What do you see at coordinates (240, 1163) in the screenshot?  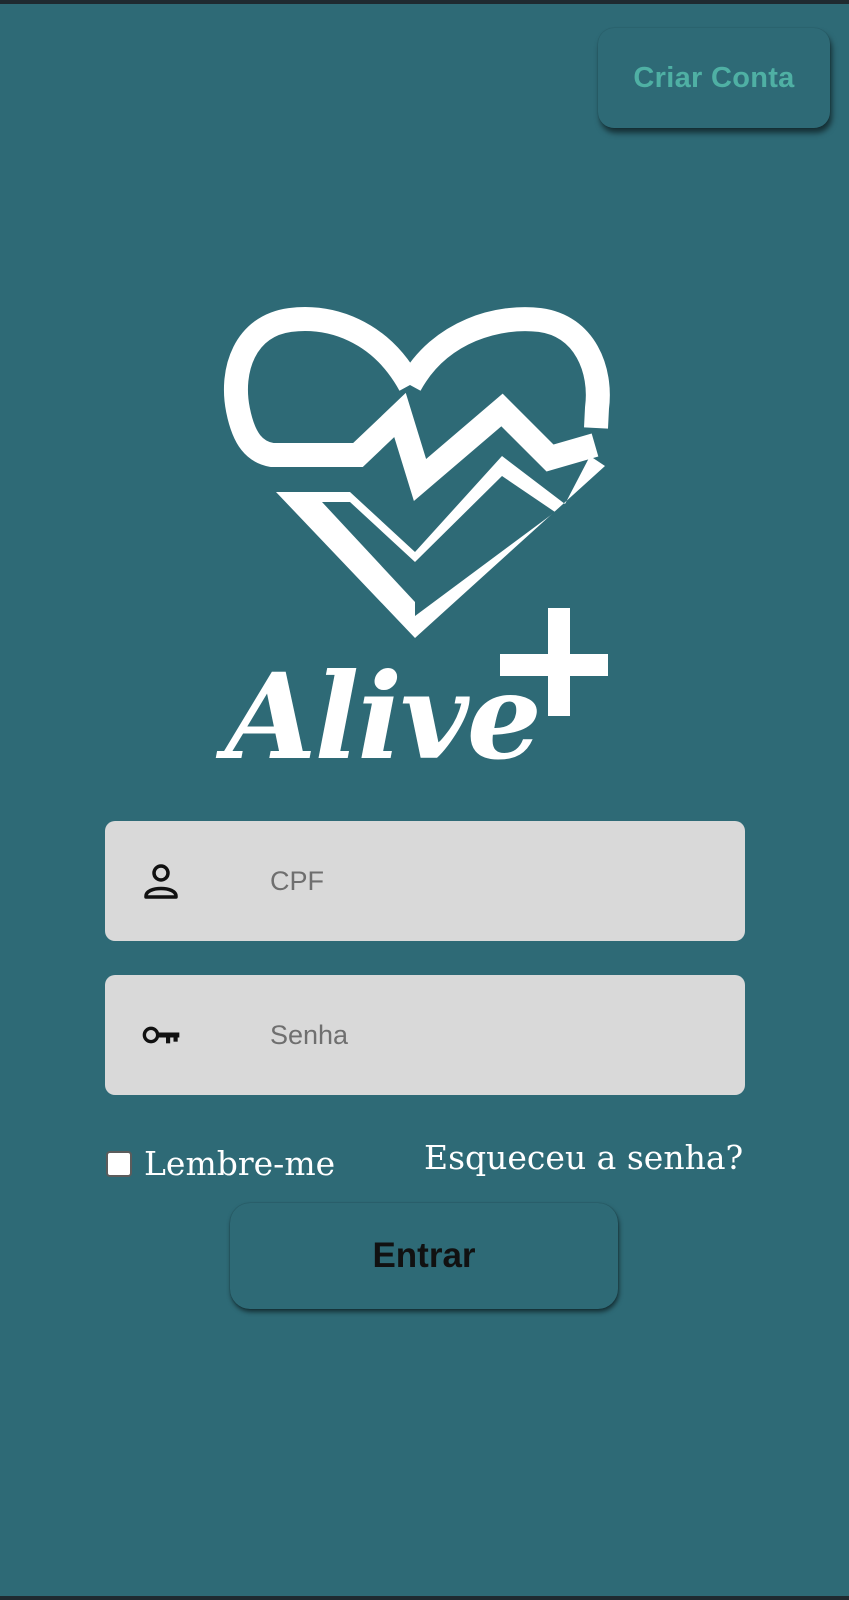 I see `remember-me-label: Lembre-me` at bounding box center [240, 1163].